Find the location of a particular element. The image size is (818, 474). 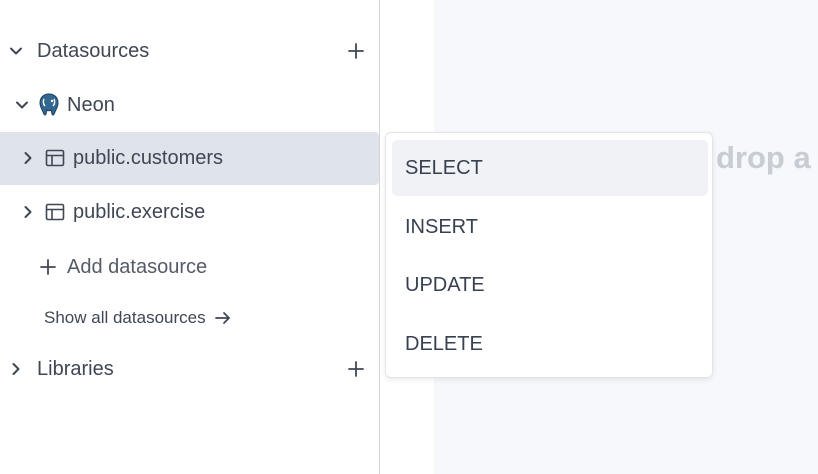

add-datasource-plus-icon is located at coordinates (356, 51).